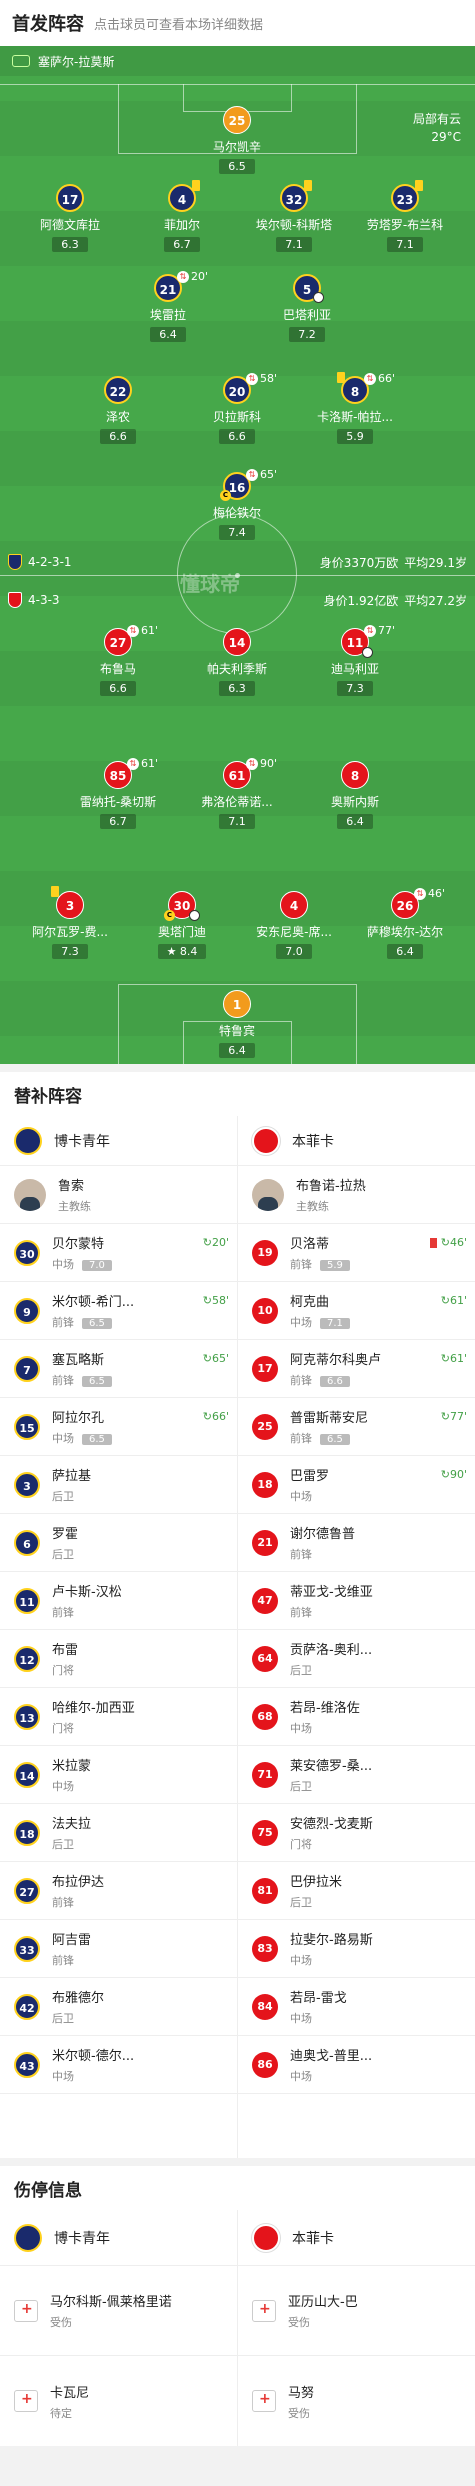 The image size is (475, 2486). I want to click on jersey-number: 71, so click(265, 1774).